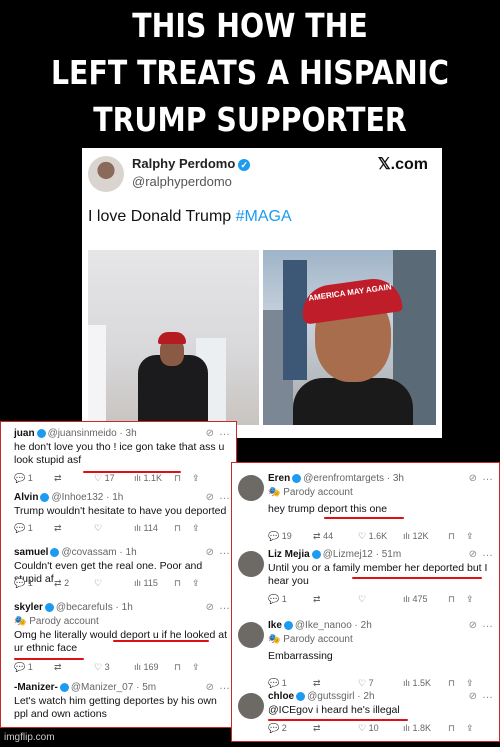 Image resolution: width=500 pixels, height=747 pixels. What do you see at coordinates (335, 536) in the screenshot?
I see `retweet-button: ⇄ 44` at bounding box center [335, 536].